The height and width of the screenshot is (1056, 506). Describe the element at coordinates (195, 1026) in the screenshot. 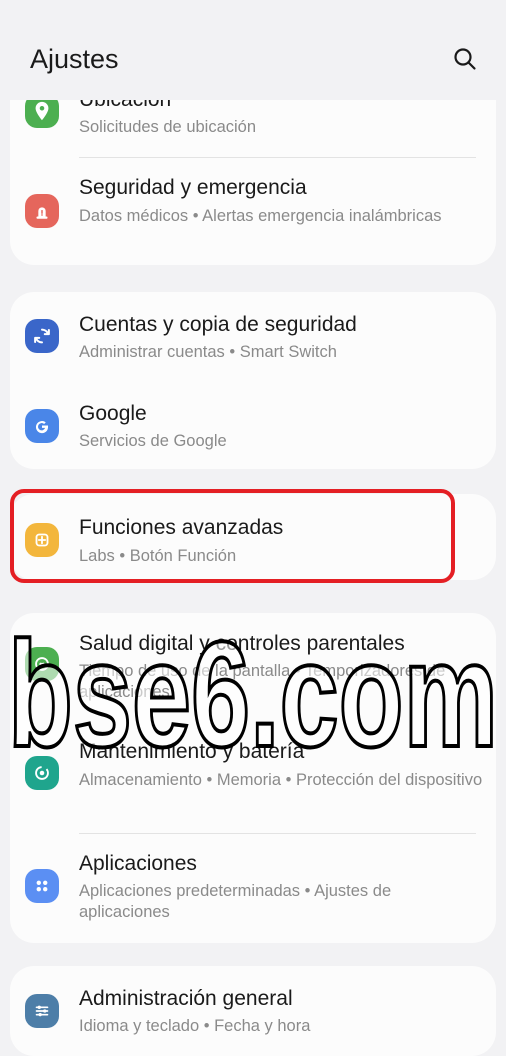

I see `settings-item-subtitle: Idioma y teclado • Fecha y hora` at that location.